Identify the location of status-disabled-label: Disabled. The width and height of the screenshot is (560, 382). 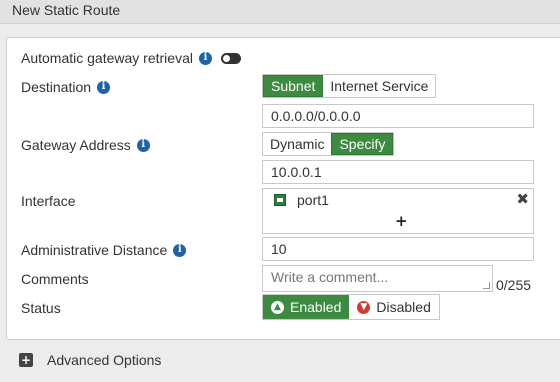
(403, 307).